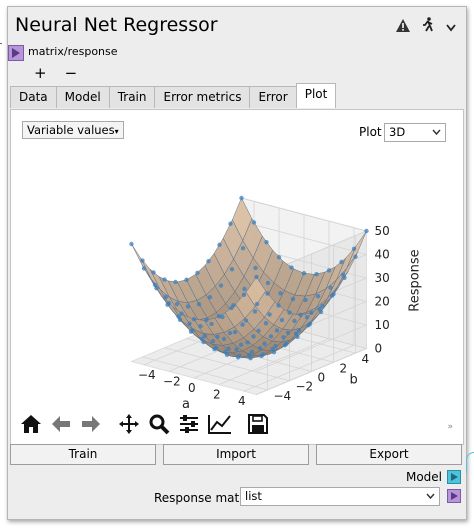  I want to click on tab-error: Error, so click(273, 97).